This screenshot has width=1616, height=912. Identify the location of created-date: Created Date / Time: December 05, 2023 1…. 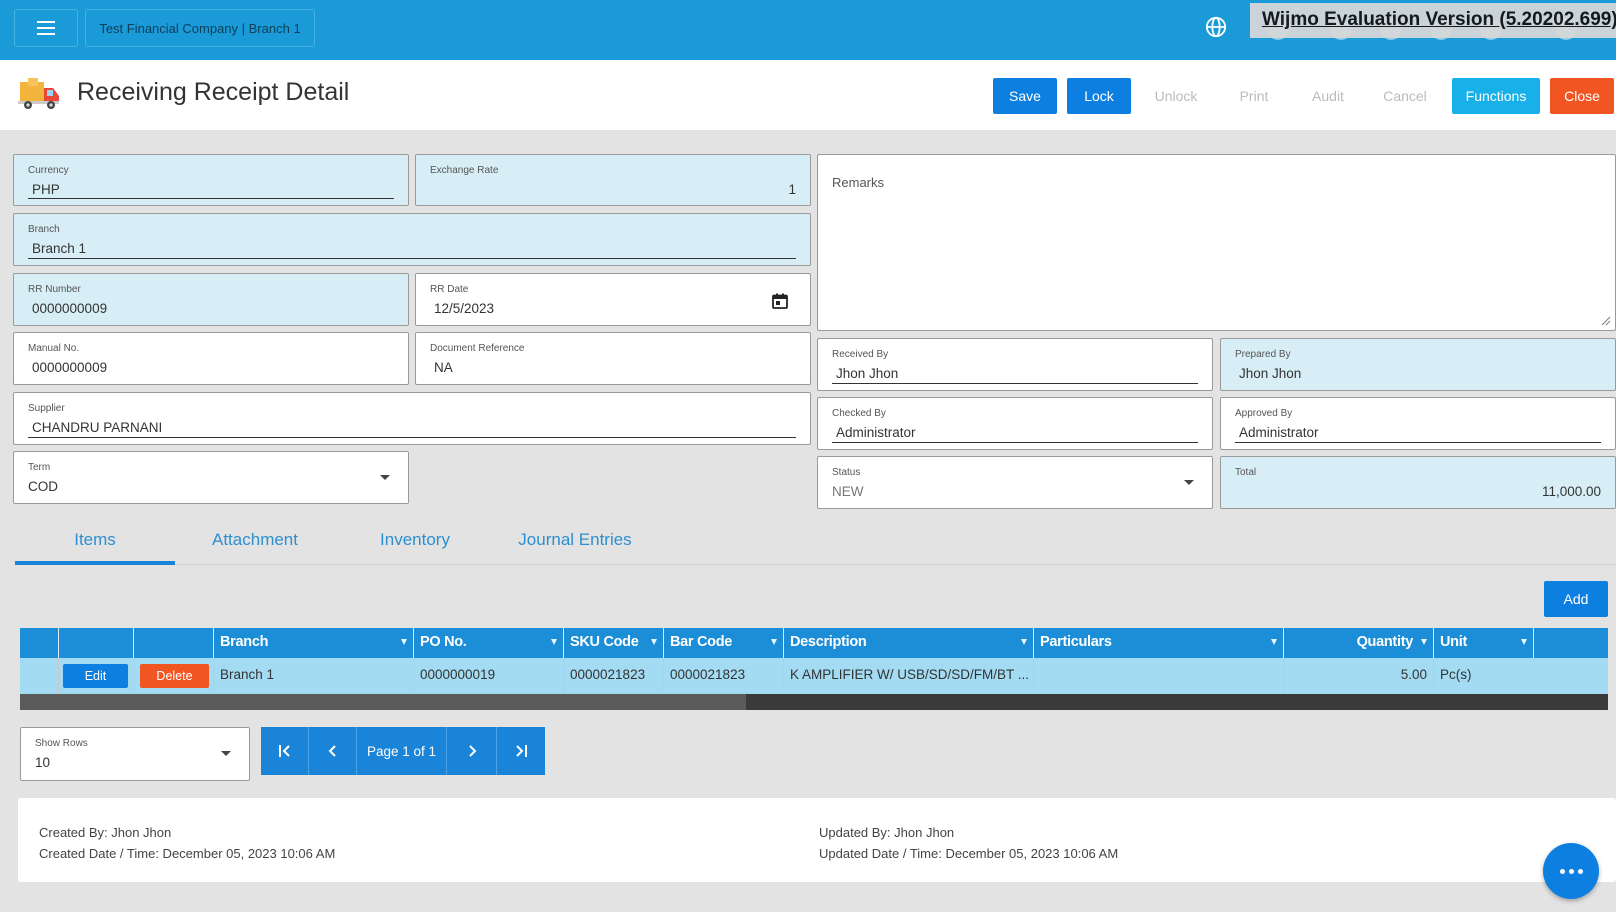
(187, 853).